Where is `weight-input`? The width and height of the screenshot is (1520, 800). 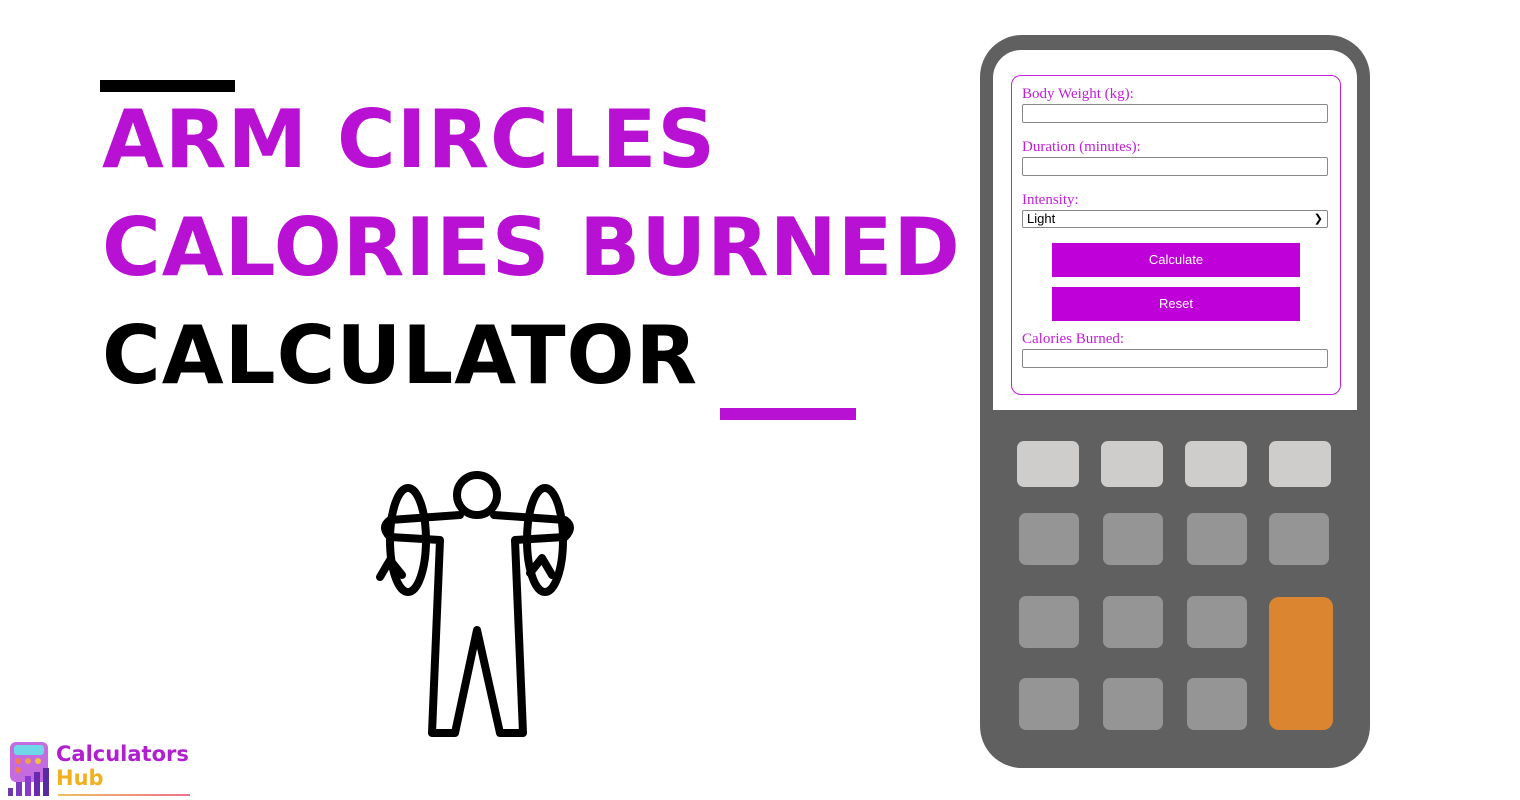 weight-input is located at coordinates (1175, 113).